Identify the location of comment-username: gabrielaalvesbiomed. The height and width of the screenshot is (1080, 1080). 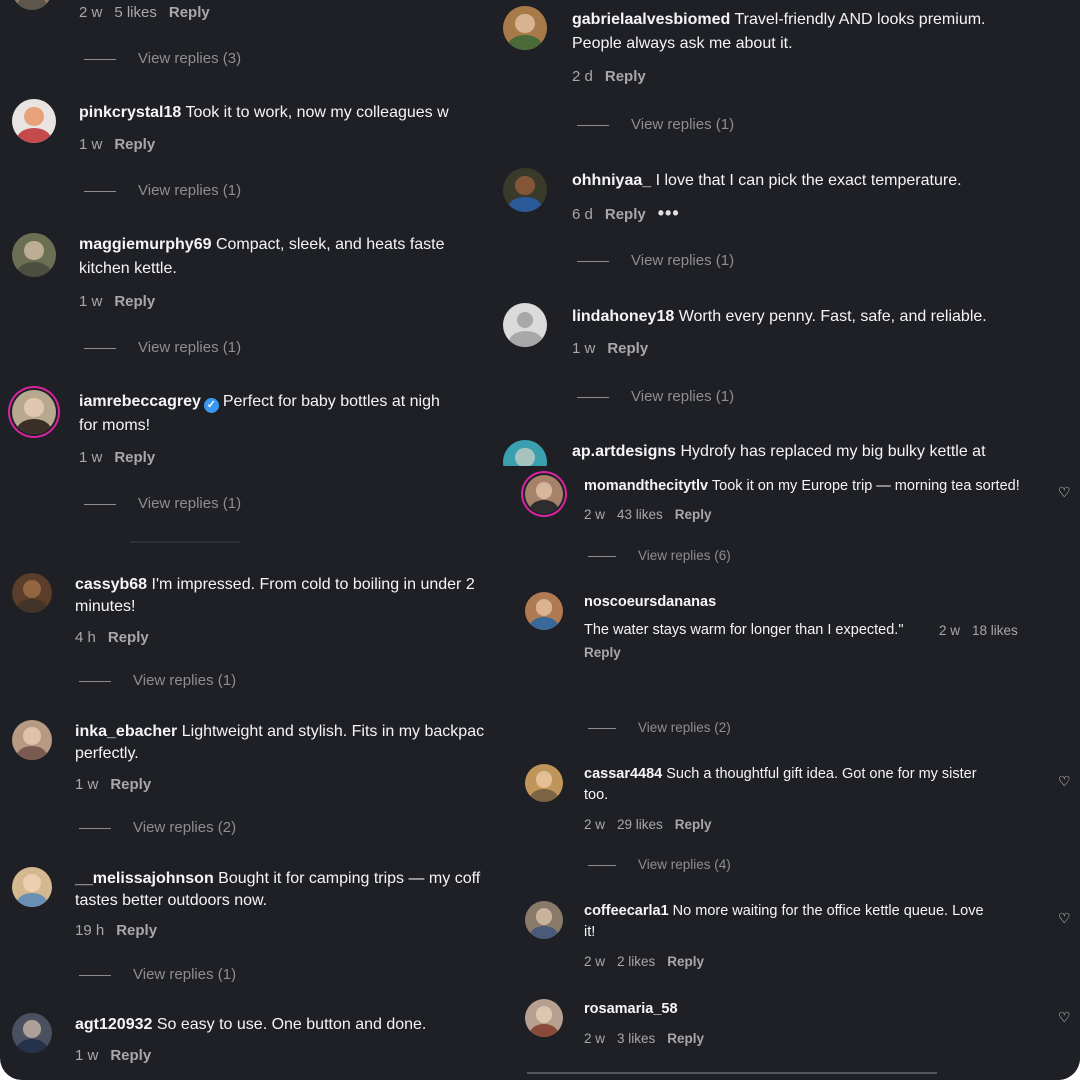
(651, 19).